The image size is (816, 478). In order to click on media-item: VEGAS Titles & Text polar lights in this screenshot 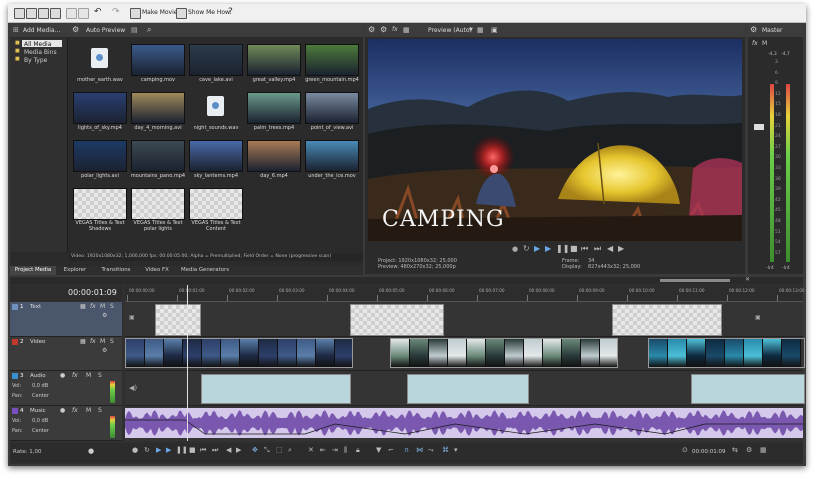, I will do `click(158, 209)`.